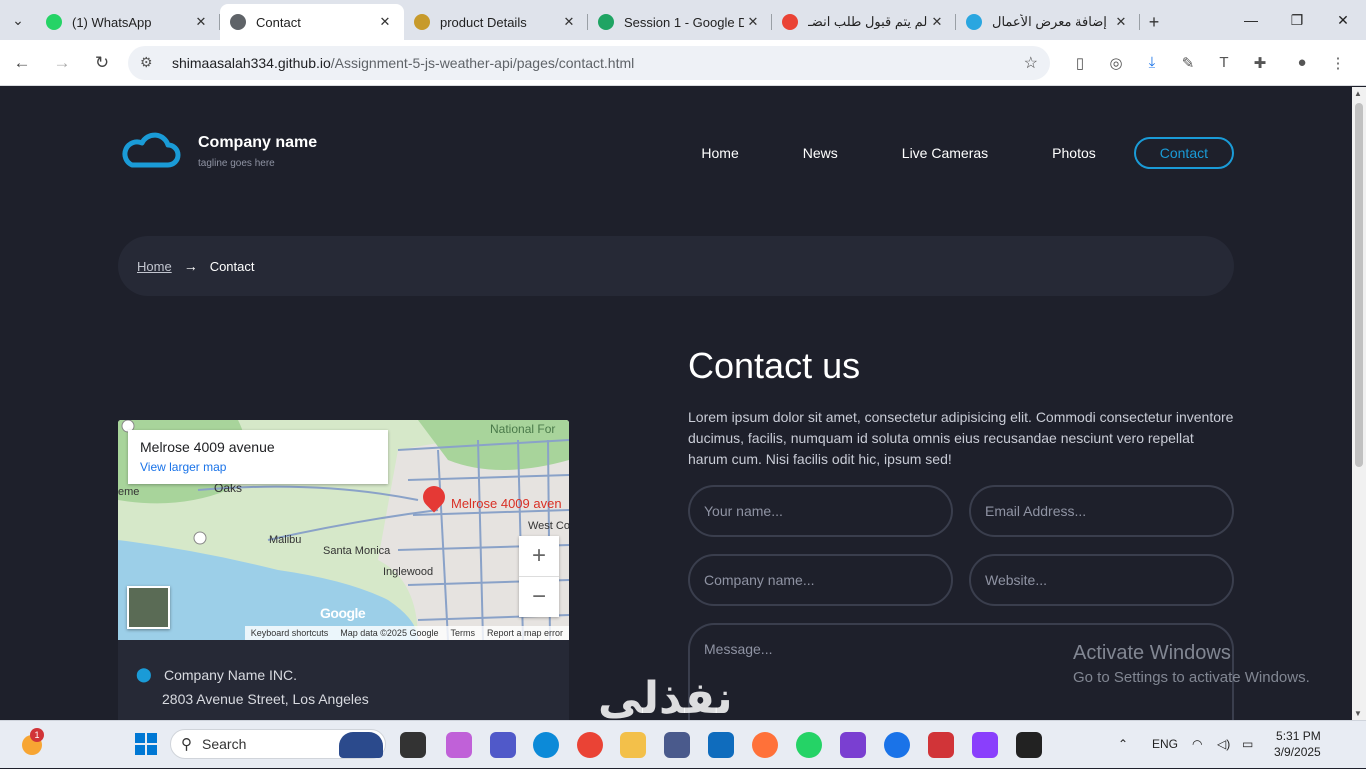 This screenshot has height=769, width=1366. Describe the element at coordinates (190, 266) in the screenshot. I see `arrow-right-icon: →` at that location.